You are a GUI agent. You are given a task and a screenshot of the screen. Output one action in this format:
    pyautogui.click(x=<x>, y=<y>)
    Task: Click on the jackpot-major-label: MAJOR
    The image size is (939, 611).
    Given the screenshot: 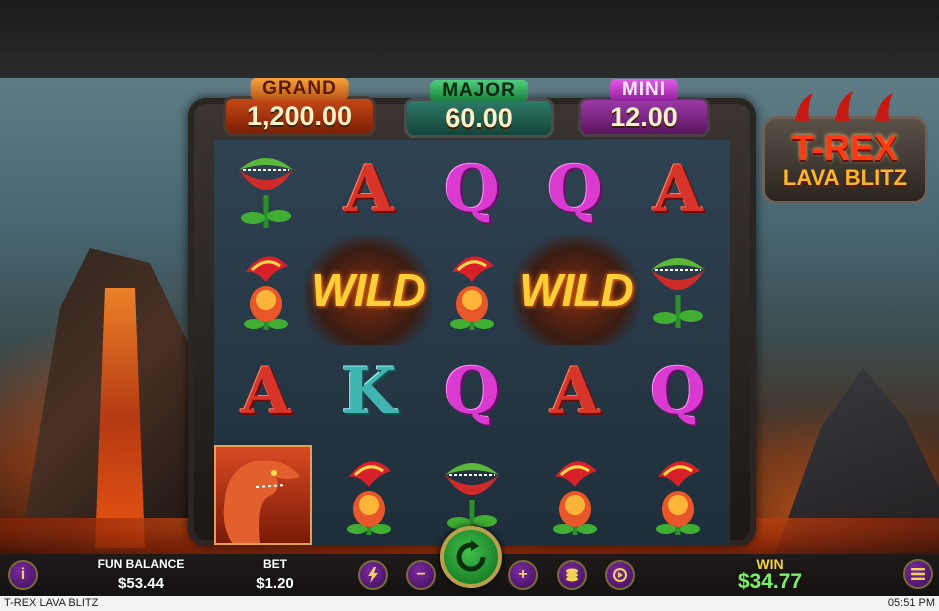 What is the action you would take?
    pyautogui.click(x=479, y=91)
    